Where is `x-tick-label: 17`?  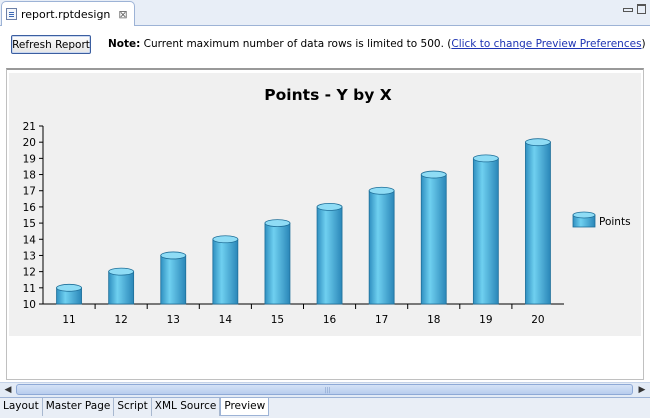 x-tick-label: 17 is located at coordinates (381, 320).